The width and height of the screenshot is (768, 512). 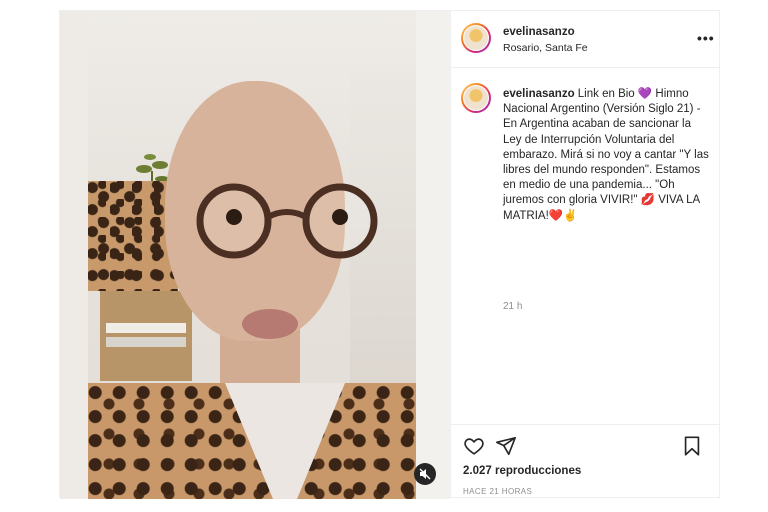 I want to click on media-letterbox-left, so click(x=74, y=255).